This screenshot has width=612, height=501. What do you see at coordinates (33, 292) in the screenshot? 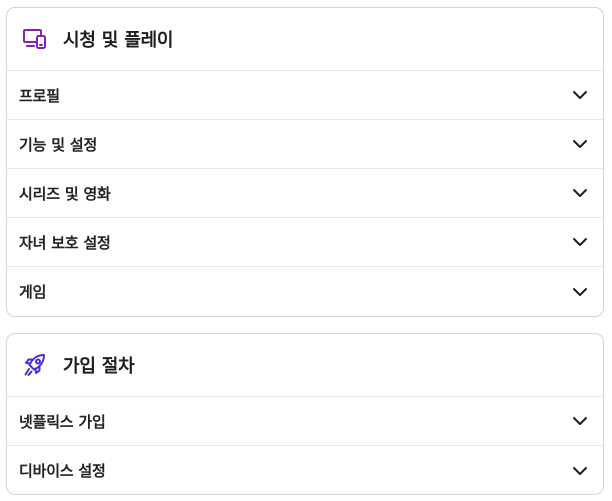
I see `accordion-item-label: 게임` at bounding box center [33, 292].